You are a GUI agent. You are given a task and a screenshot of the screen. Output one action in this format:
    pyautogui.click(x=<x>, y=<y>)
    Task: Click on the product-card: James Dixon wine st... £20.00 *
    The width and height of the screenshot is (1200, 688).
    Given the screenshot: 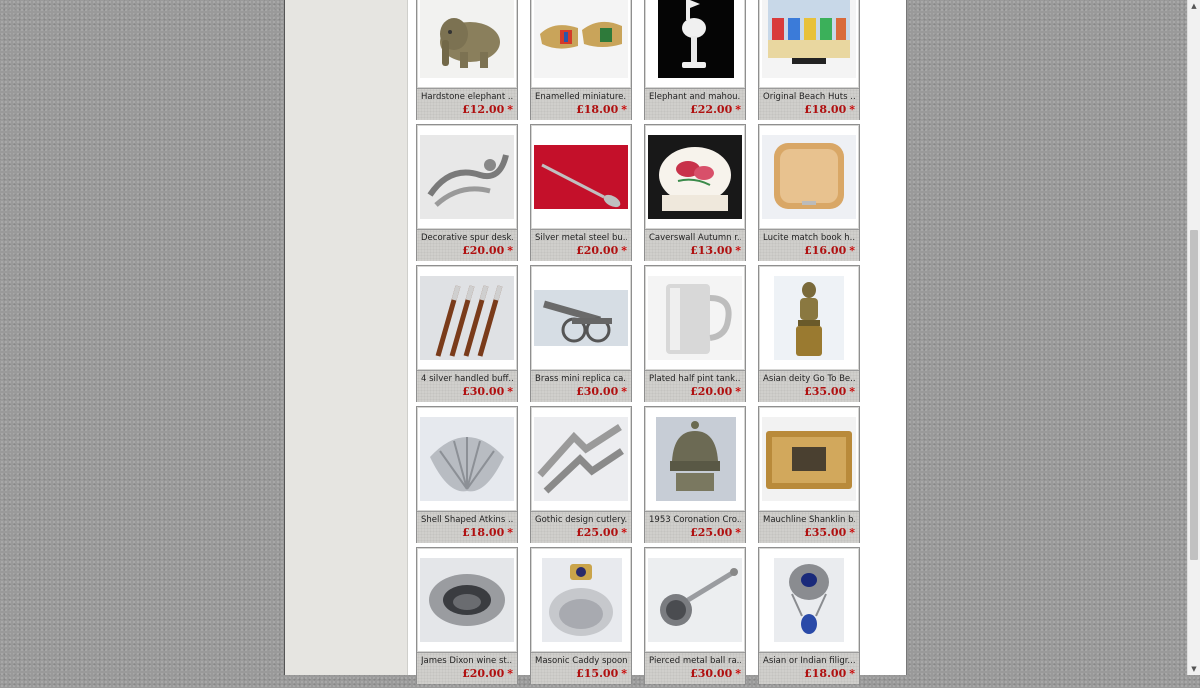 What is the action you would take?
    pyautogui.click(x=467, y=615)
    